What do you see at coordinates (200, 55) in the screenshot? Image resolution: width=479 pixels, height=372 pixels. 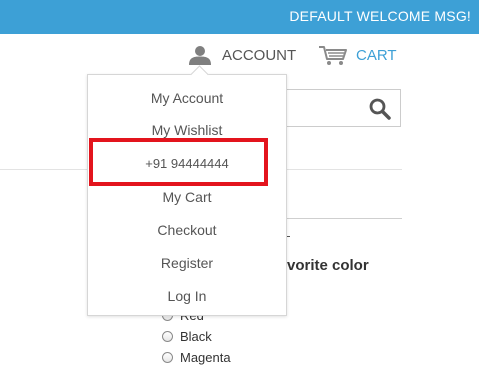 I see `user-icon` at bounding box center [200, 55].